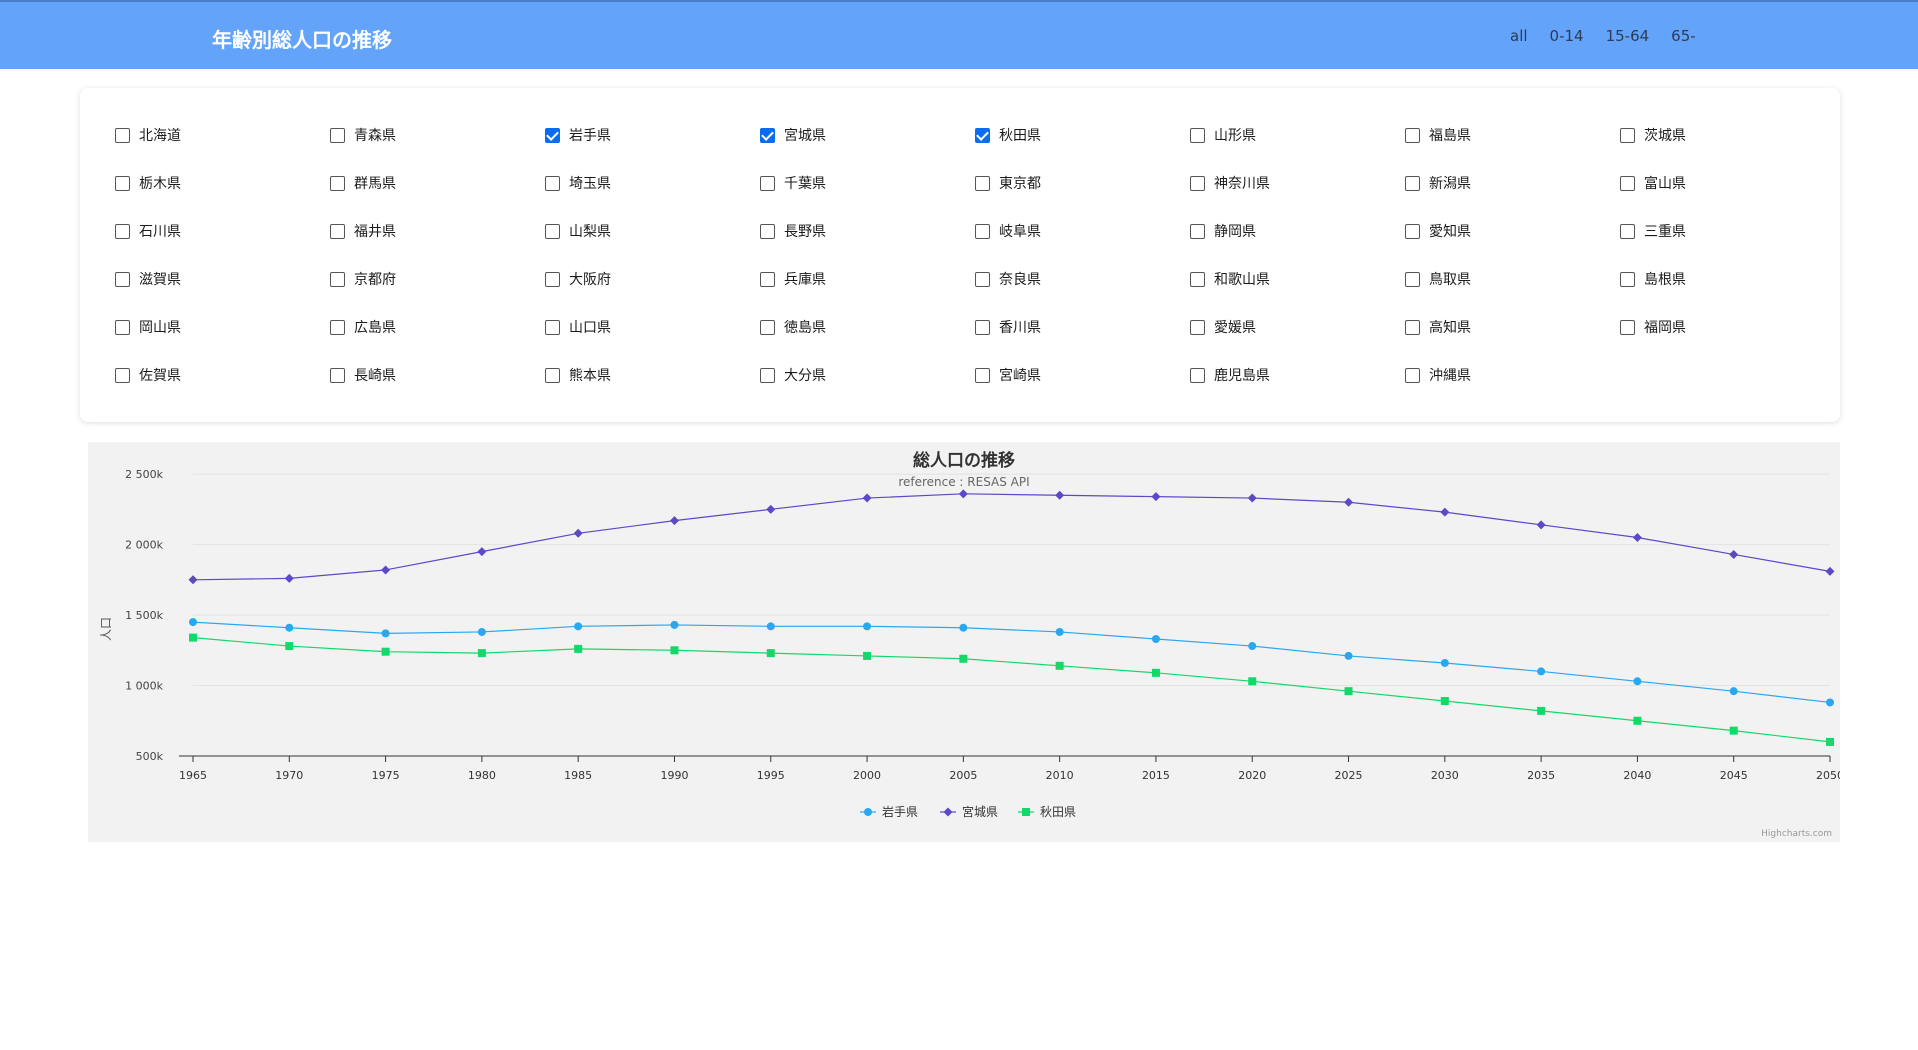 The image size is (1918, 1050). I want to click on prefecture-checkbox: 福井県, so click(363, 231).